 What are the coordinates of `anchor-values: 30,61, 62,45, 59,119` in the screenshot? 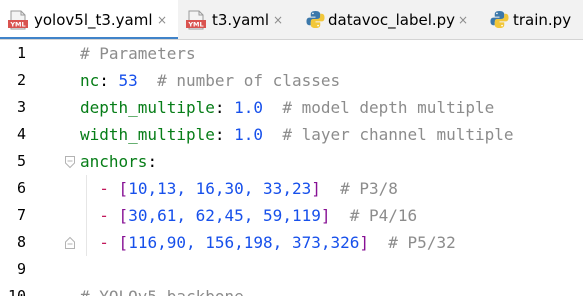 It's located at (224, 215).